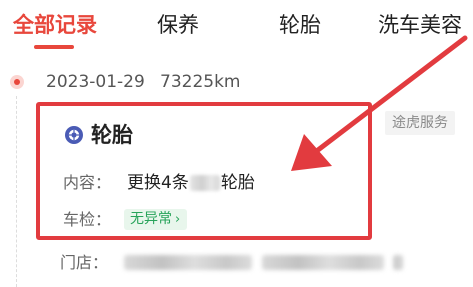 This screenshot has width=473, height=287. Describe the element at coordinates (87, 219) in the screenshot. I see `inspection-label: 车检：` at that location.